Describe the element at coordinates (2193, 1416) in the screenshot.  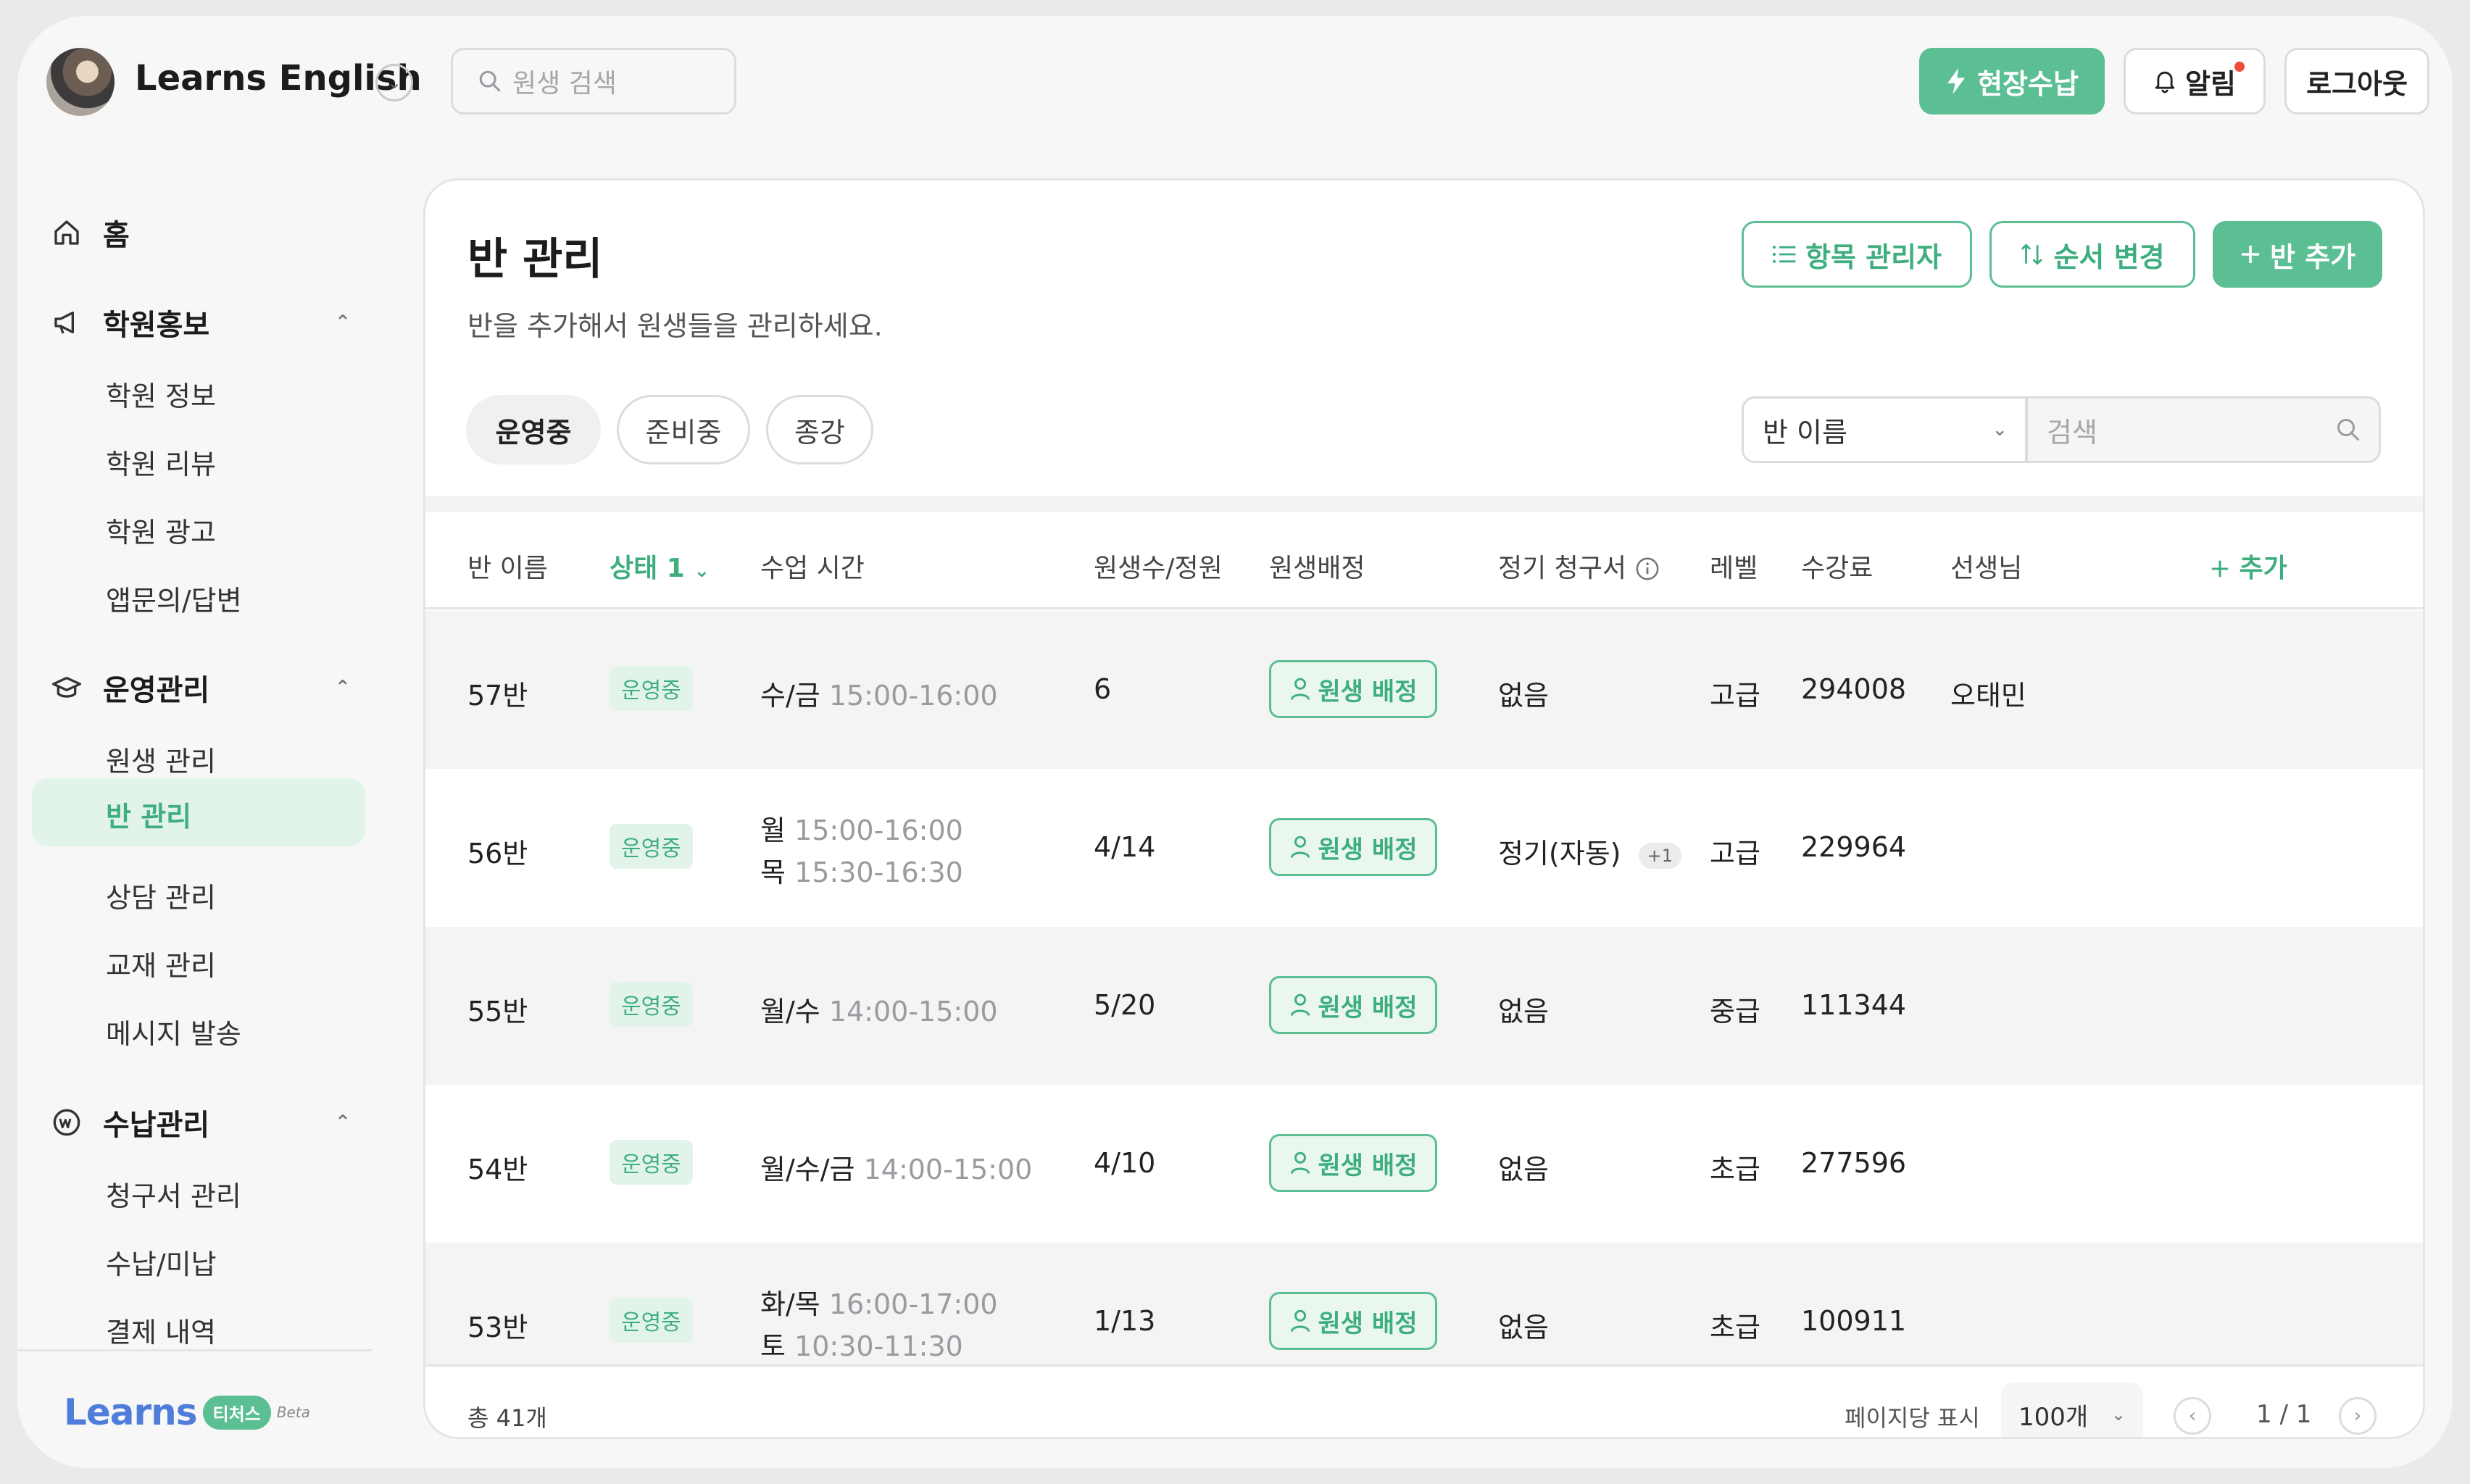
I see `prev-page-button: ‹` at that location.